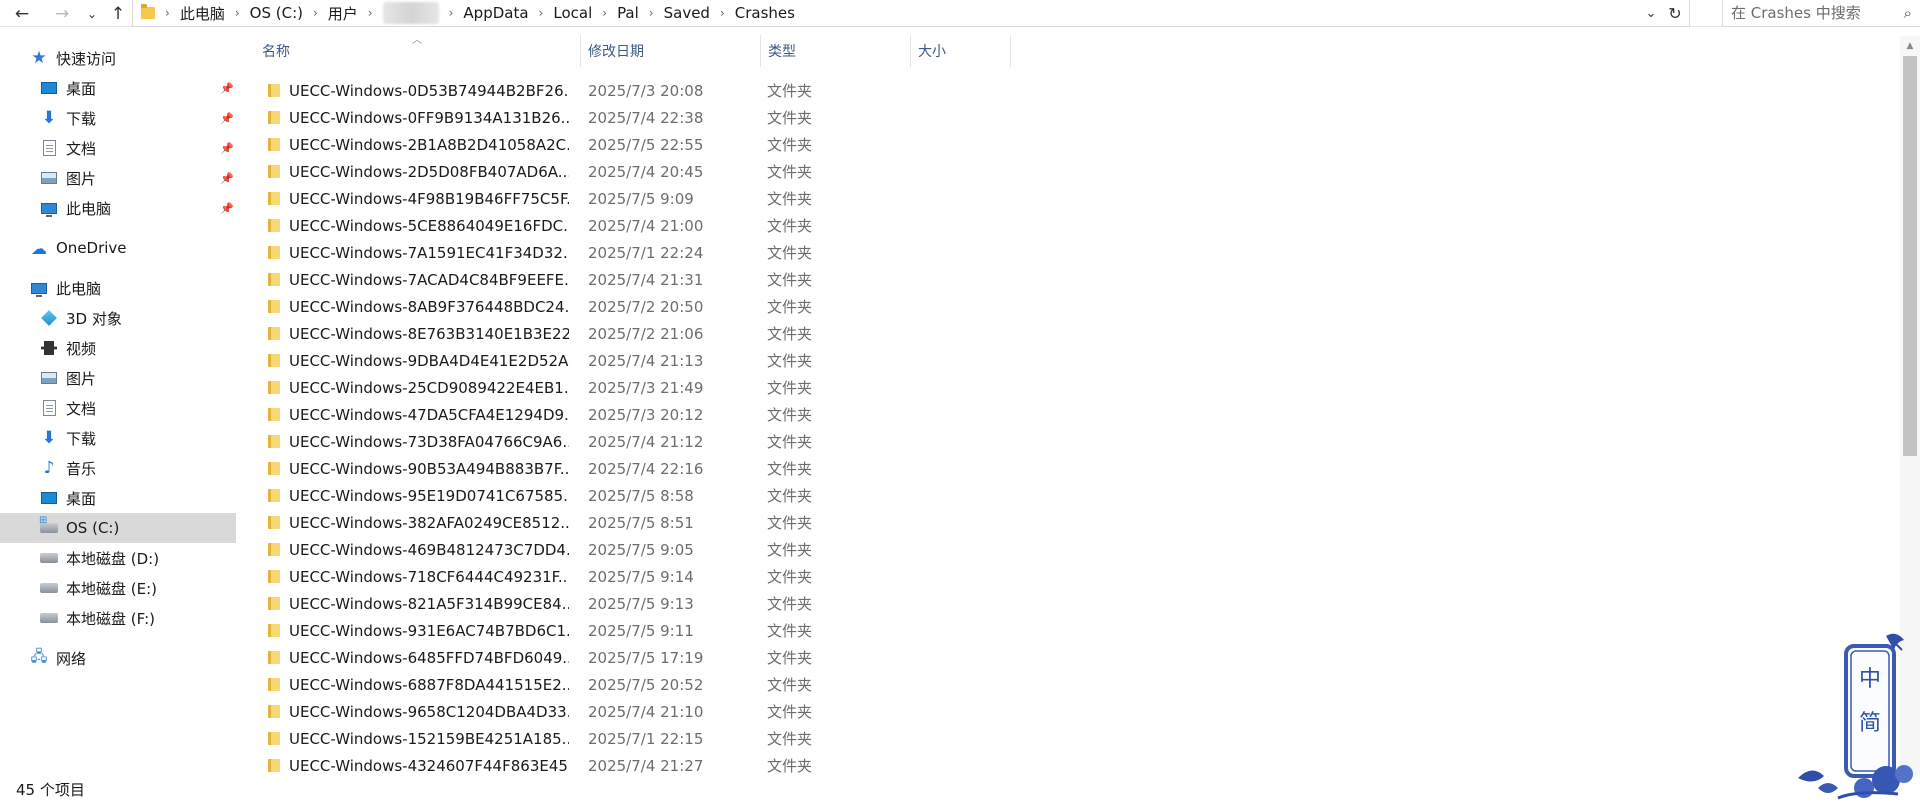 This screenshot has width=1920, height=803. I want to click on search-icon: ⌕, so click(1908, 13).